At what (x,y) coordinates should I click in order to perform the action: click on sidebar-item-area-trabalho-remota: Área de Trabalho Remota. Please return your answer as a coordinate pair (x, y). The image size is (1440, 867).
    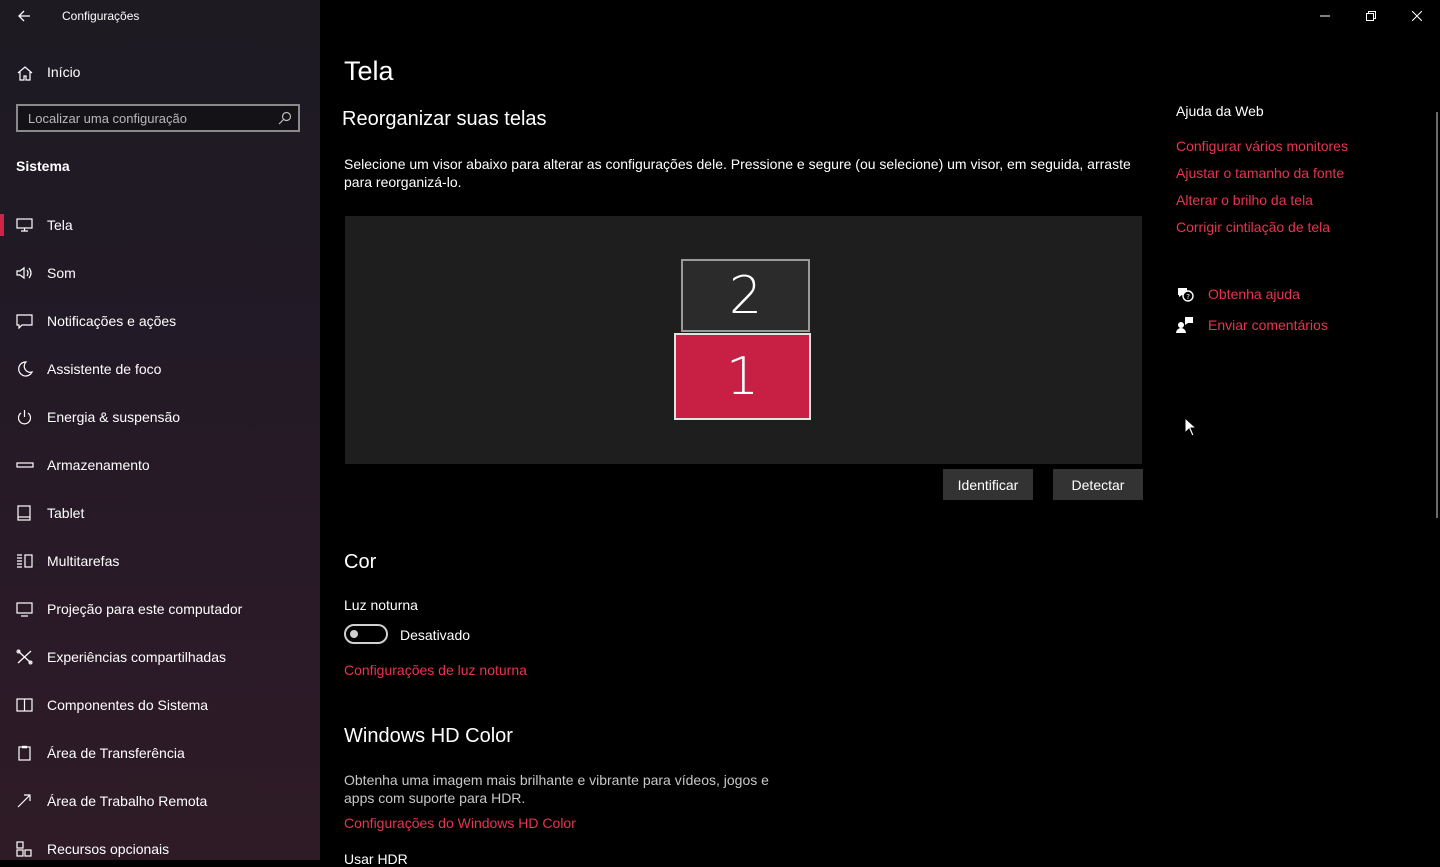
    Looking at the image, I should click on (160, 808).